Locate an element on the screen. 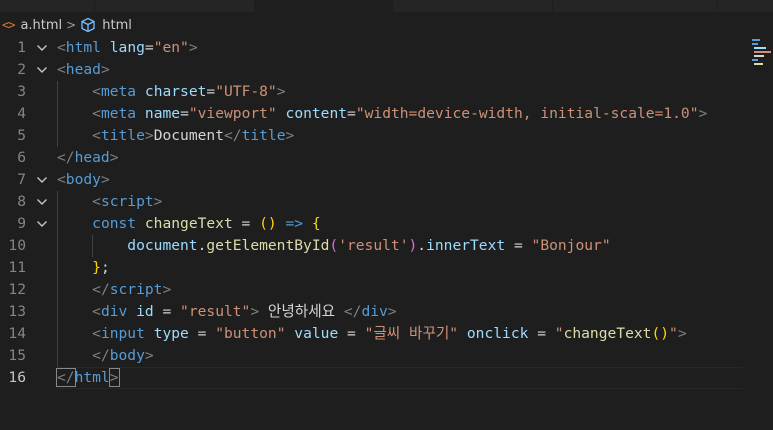 This screenshot has height=430, width=773. line-number: 16 is located at coordinates (17, 377).